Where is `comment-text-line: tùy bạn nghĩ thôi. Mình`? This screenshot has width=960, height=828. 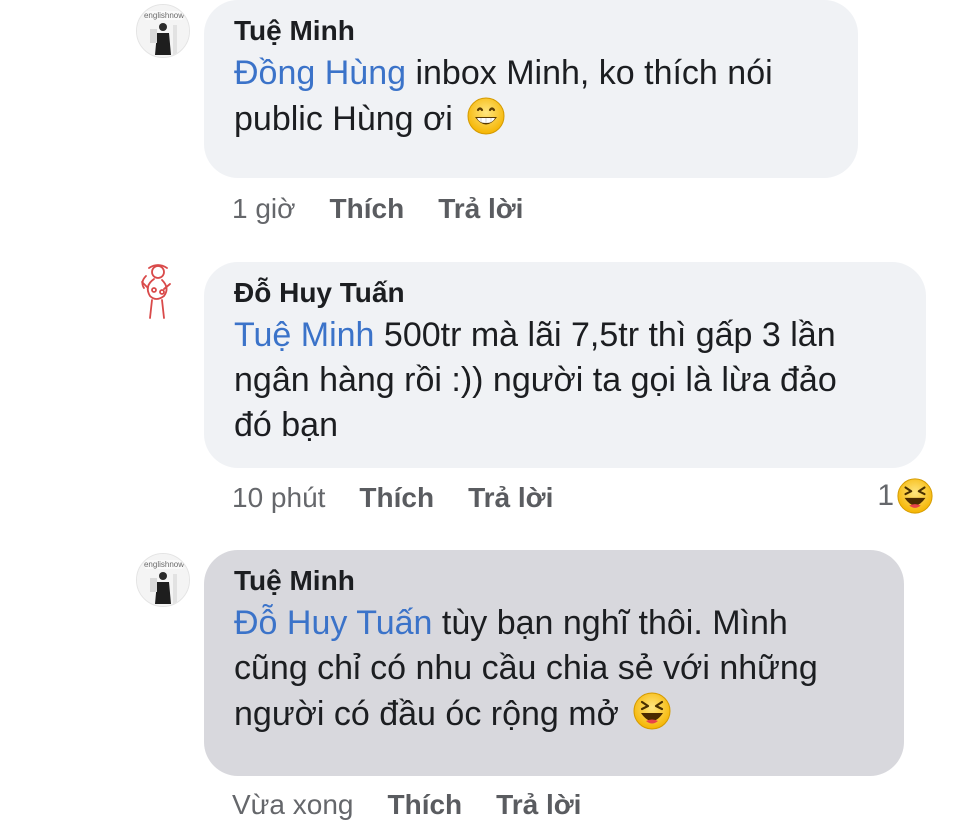
comment-text-line: tùy bạn nghĩ thôi. Mình is located at coordinates (610, 623).